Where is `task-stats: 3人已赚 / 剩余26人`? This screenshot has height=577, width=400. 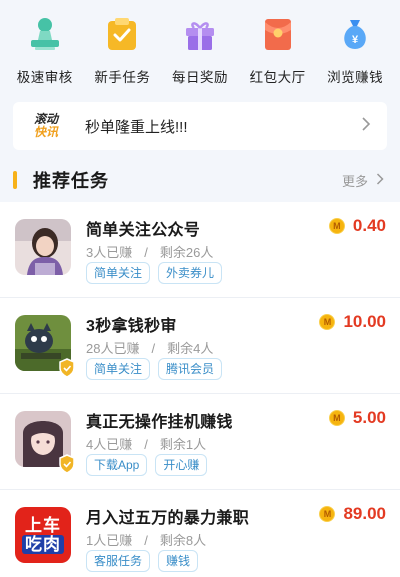
task-stats: 3人已赚 / 剩余26人 is located at coordinates (149, 251).